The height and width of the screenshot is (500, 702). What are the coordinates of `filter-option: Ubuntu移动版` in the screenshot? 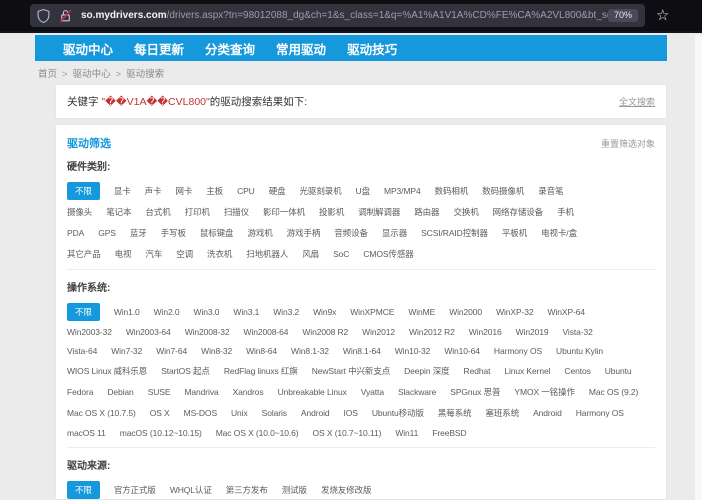 It's located at (398, 413).